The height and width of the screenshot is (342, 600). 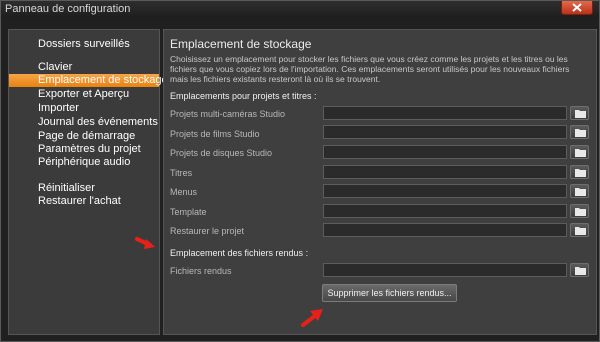 What do you see at coordinates (207, 231) in the screenshot?
I see `row-label-restore-project: Restaurer le projet` at bounding box center [207, 231].